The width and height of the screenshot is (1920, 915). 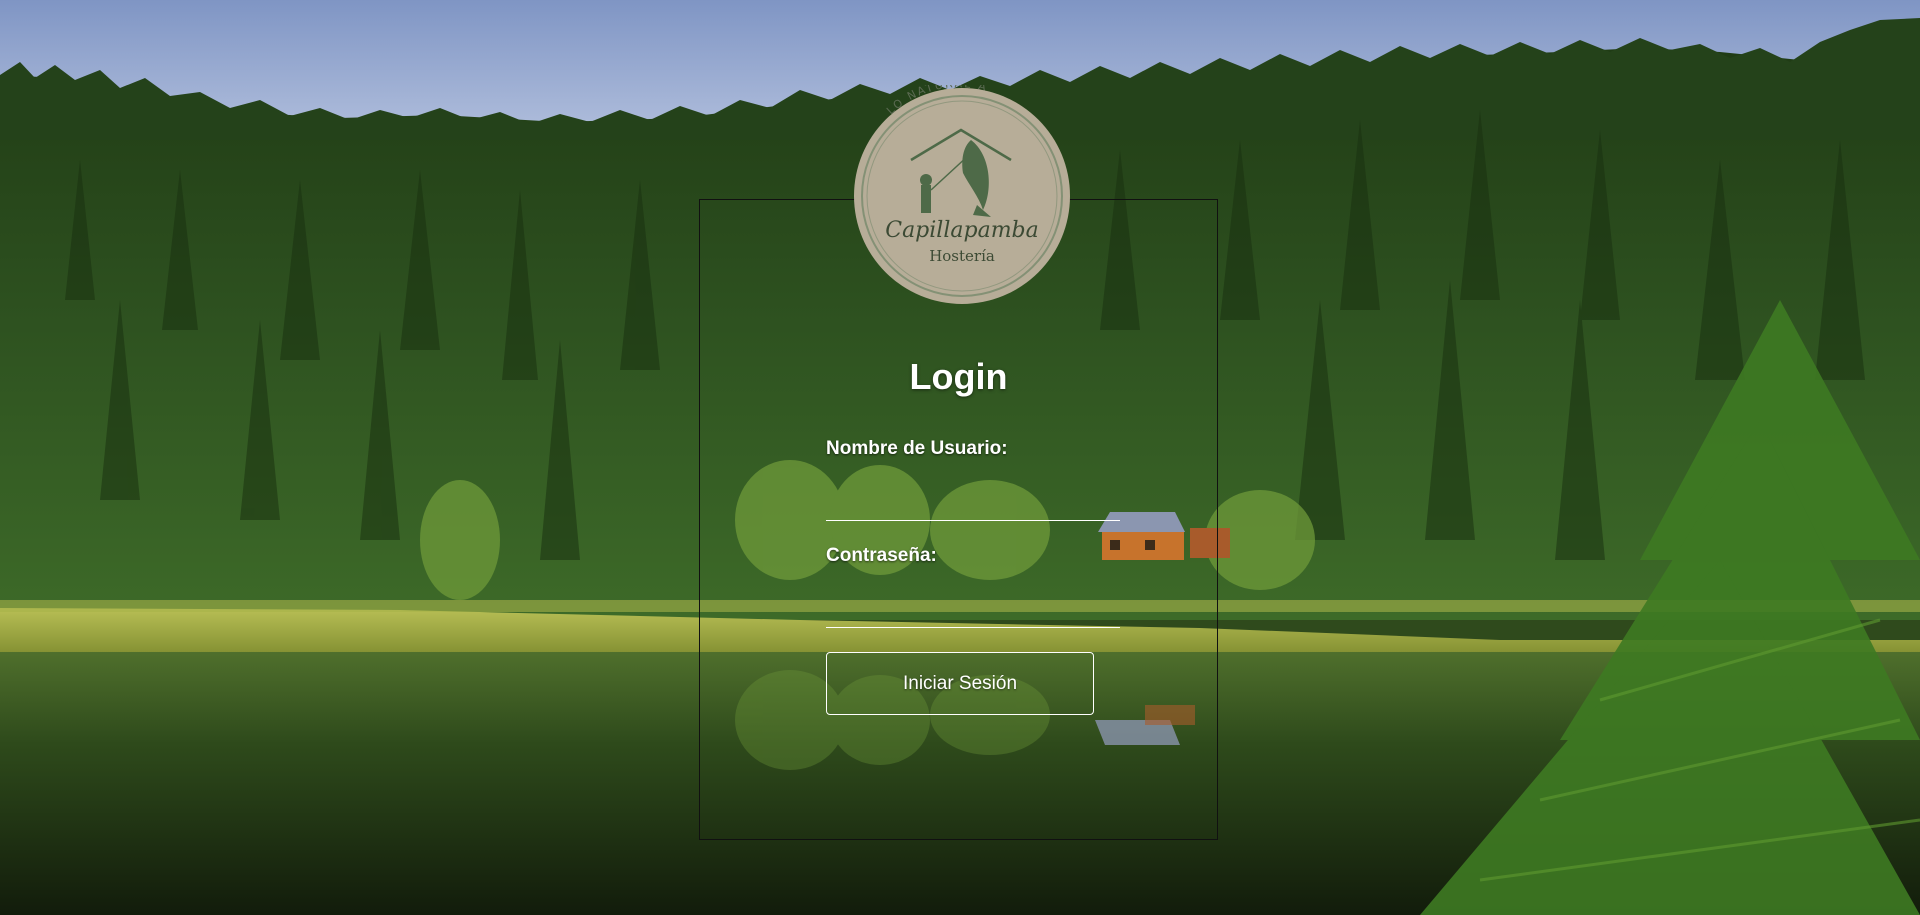 I want to click on login-title: Login, so click(x=958, y=376).